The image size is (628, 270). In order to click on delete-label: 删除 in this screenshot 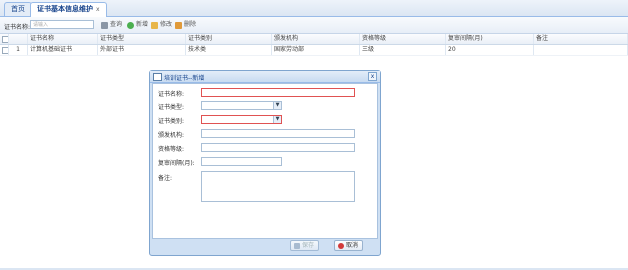, I will do `click(190, 24)`.